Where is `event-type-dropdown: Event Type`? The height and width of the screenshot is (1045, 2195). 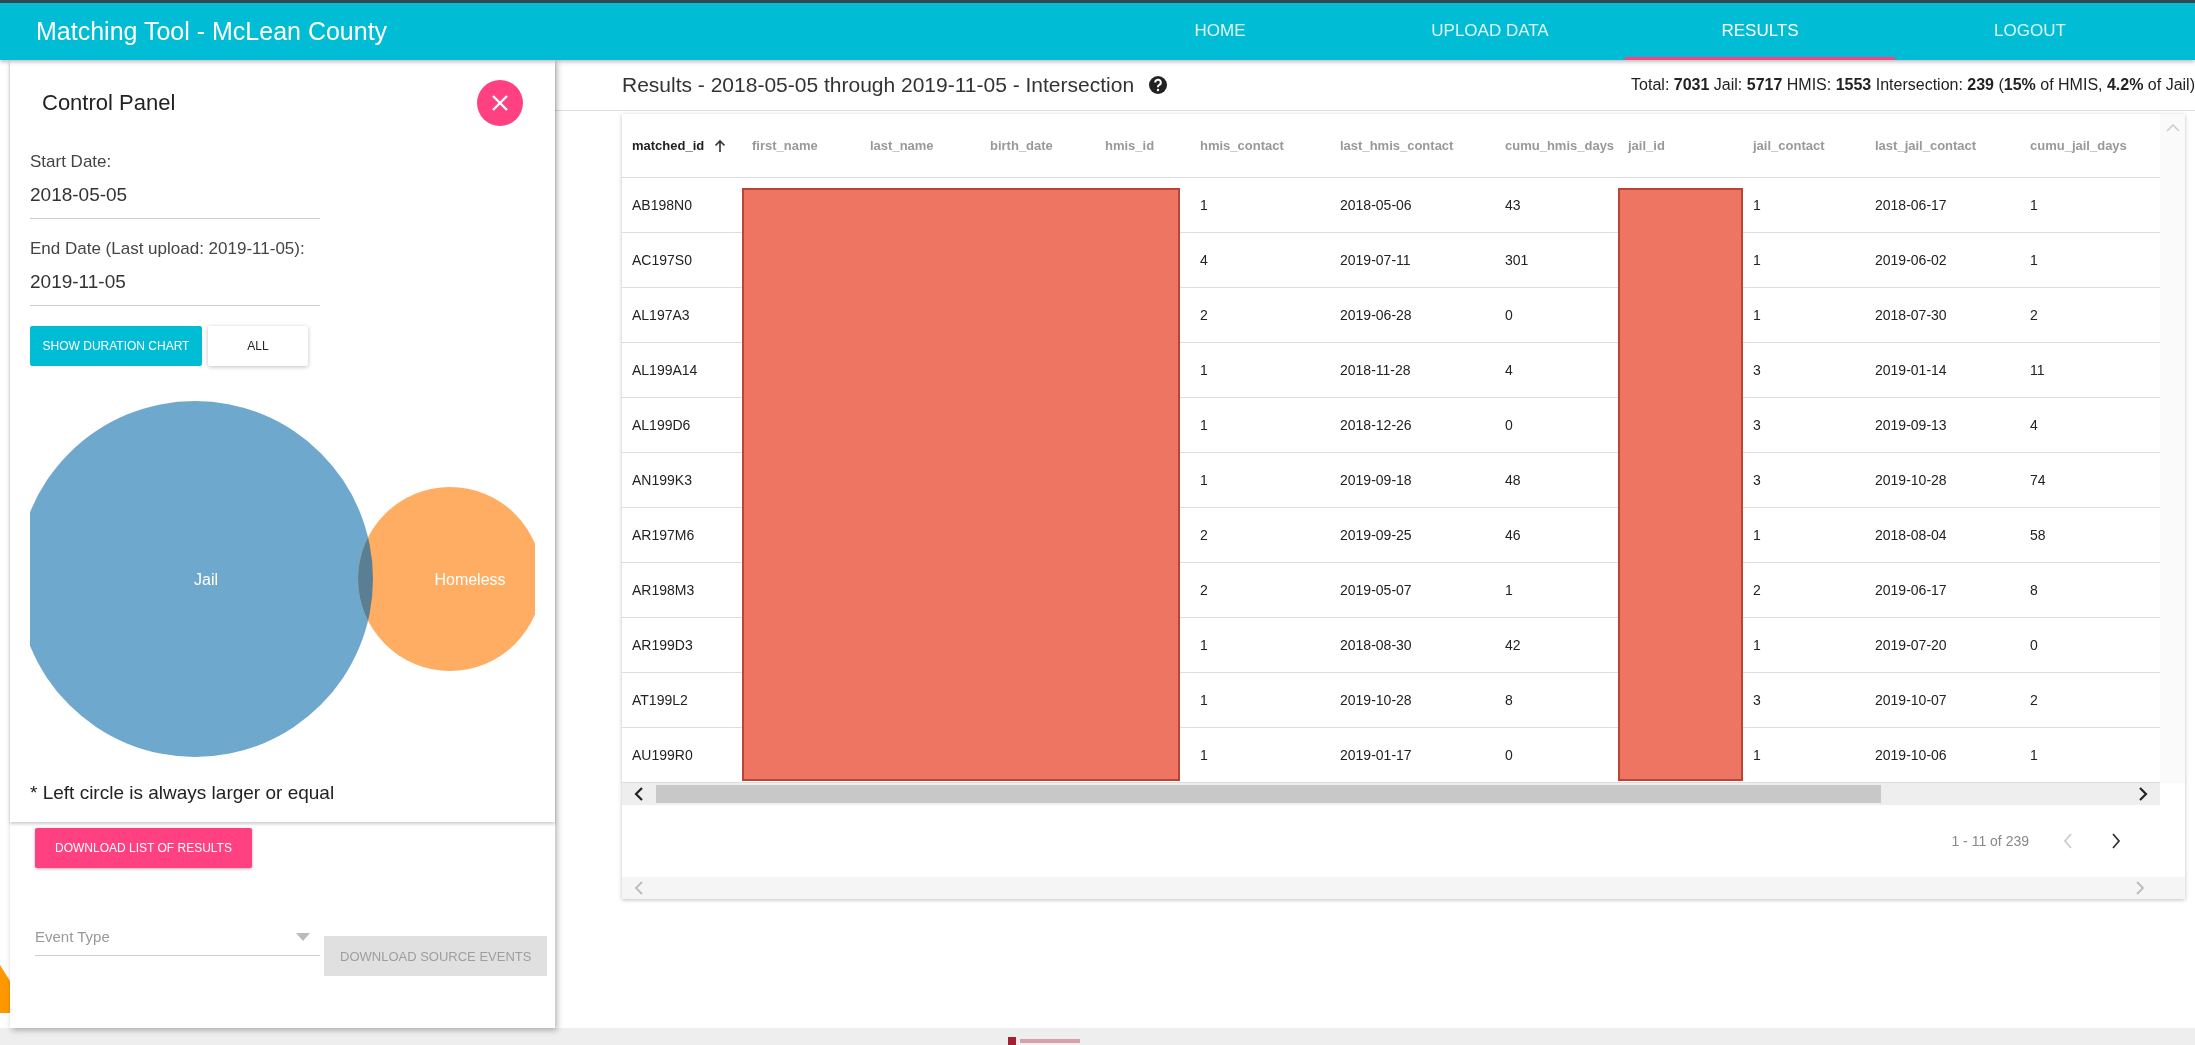 event-type-dropdown: Event Type is located at coordinates (177, 942).